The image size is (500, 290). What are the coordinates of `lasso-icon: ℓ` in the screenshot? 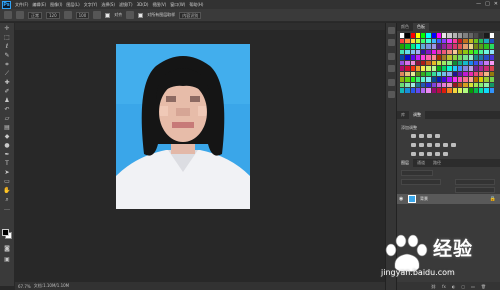 It's located at (7, 46).